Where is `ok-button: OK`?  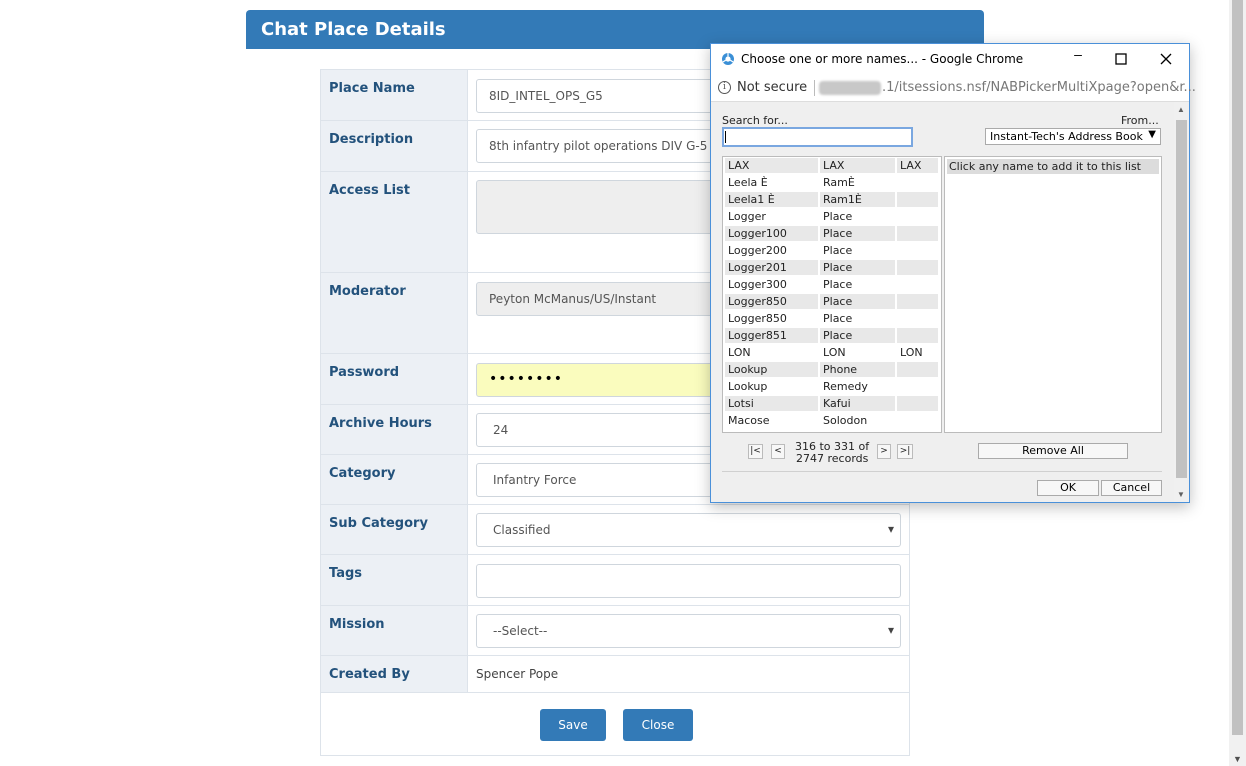 ok-button: OK is located at coordinates (1068, 488).